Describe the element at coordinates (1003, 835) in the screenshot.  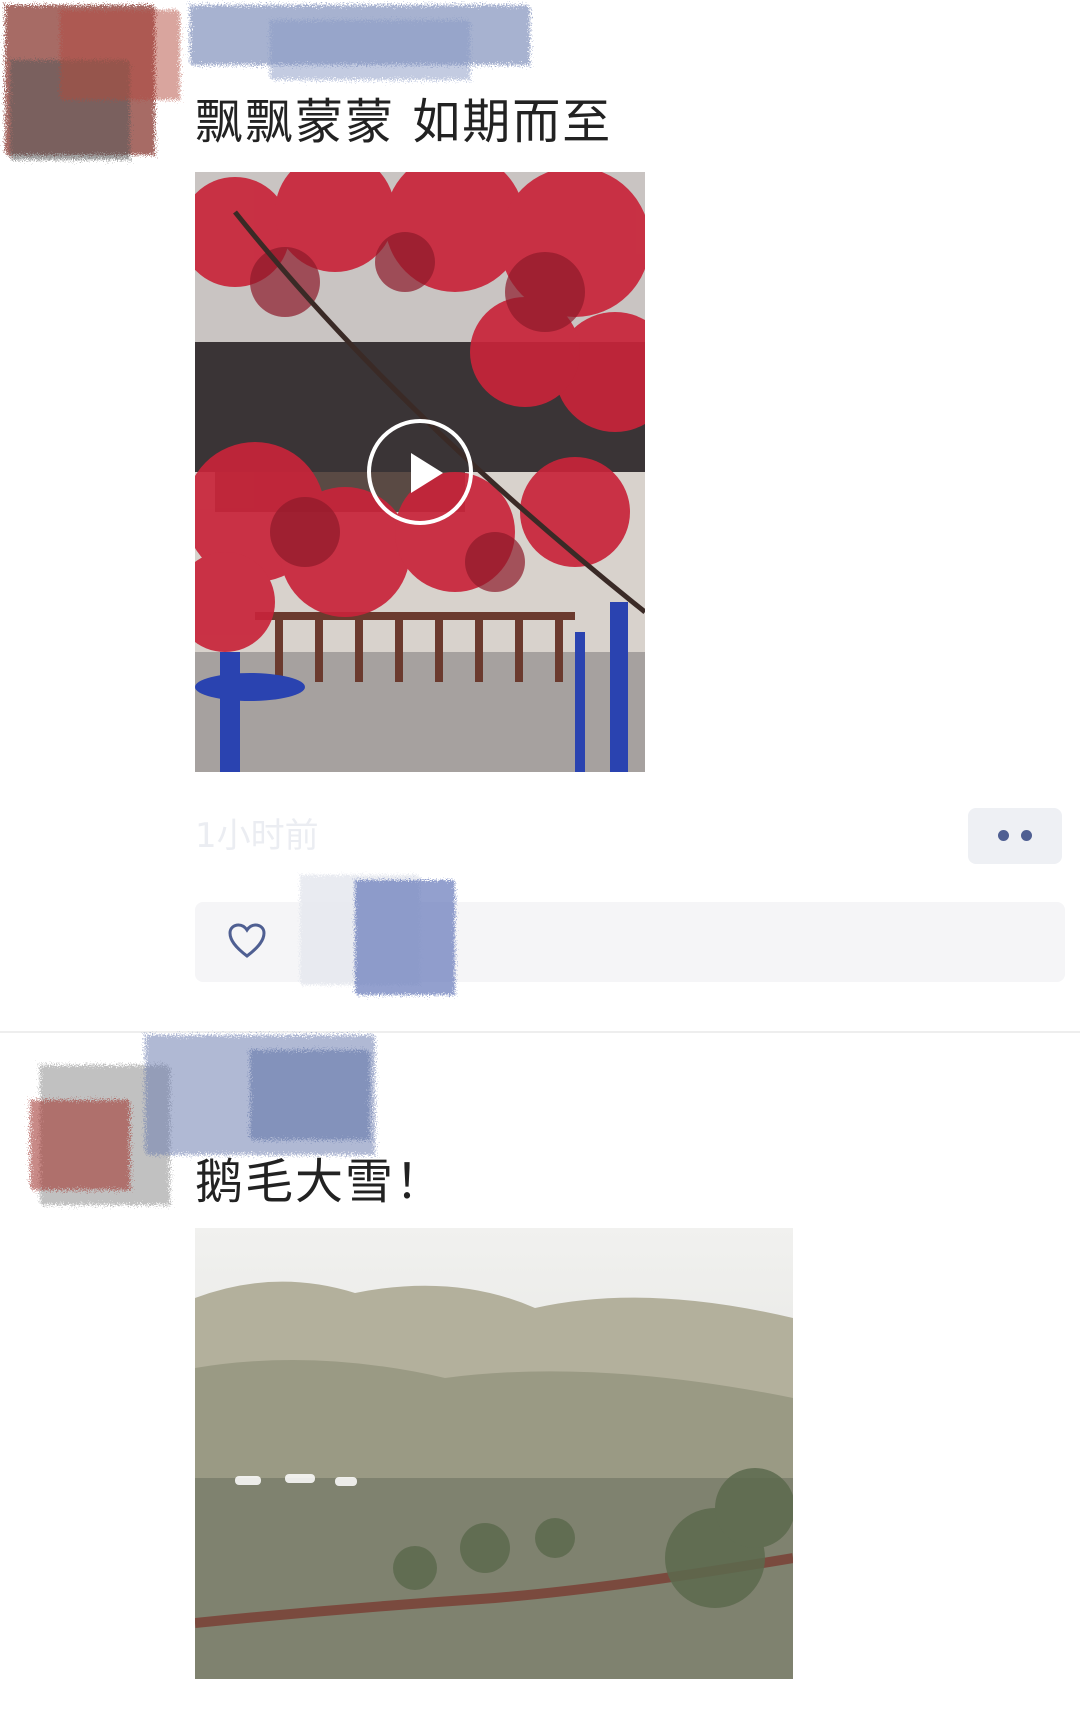
I see `more-dots-icon` at that location.